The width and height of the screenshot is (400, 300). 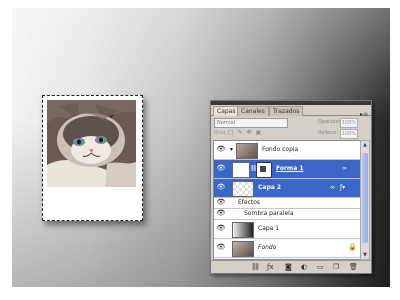 I want to click on lock-label: Bloq.:, so click(x=221, y=133).